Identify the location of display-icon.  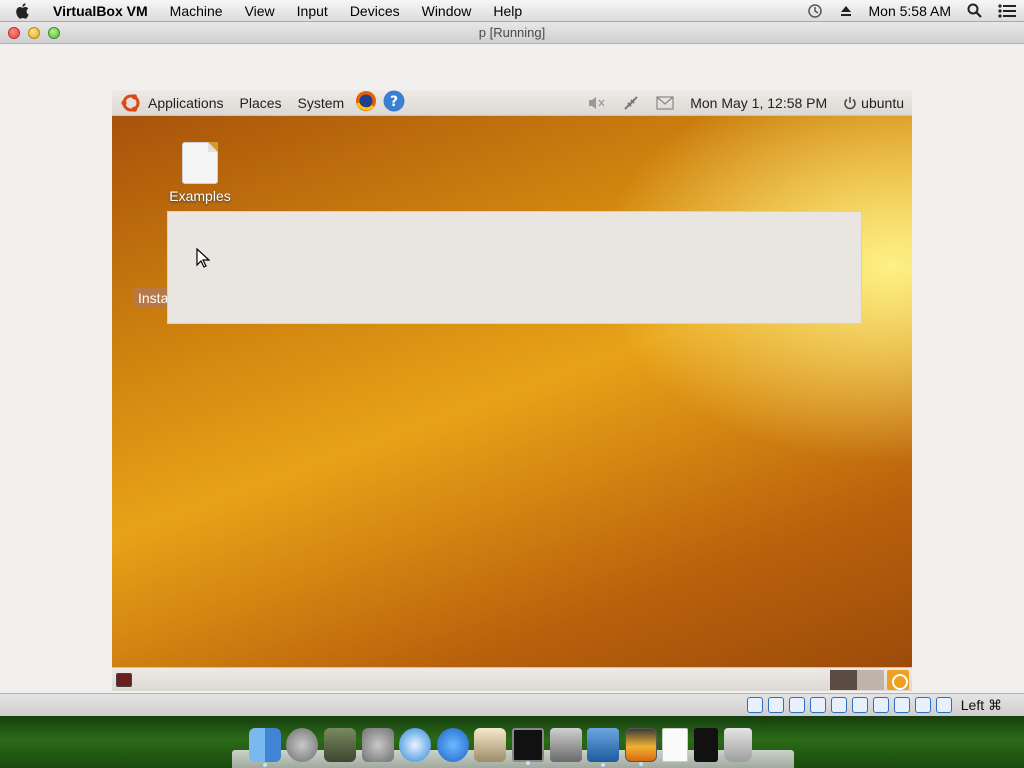
(839, 705).